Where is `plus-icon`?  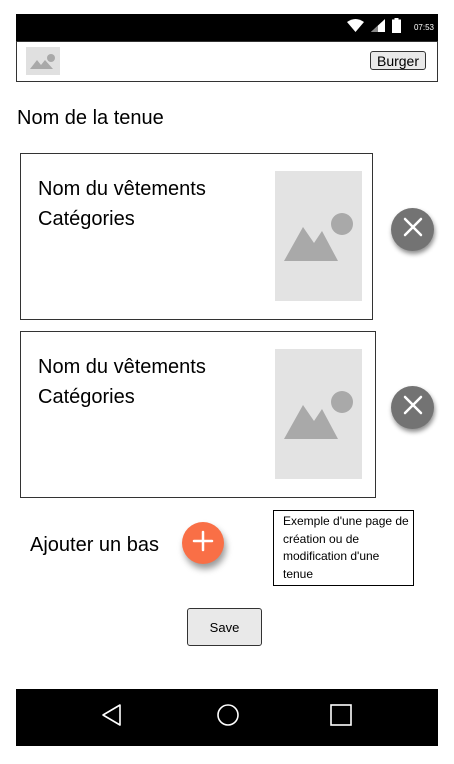 plus-icon is located at coordinates (203, 543).